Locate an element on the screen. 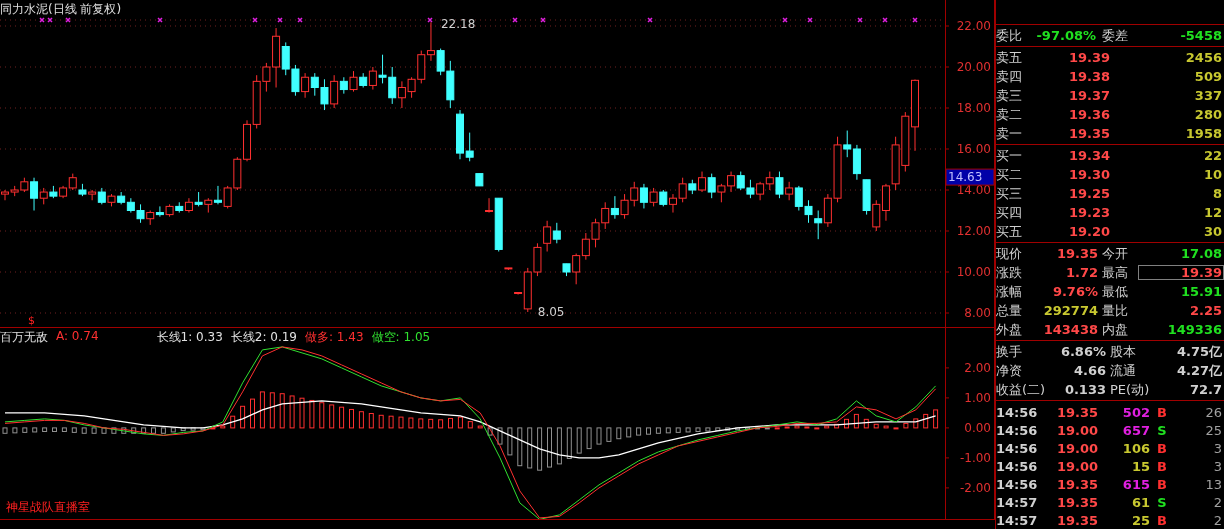 This screenshot has width=1224, height=529. quote-price: 19.34 is located at coordinates (1088, 155).